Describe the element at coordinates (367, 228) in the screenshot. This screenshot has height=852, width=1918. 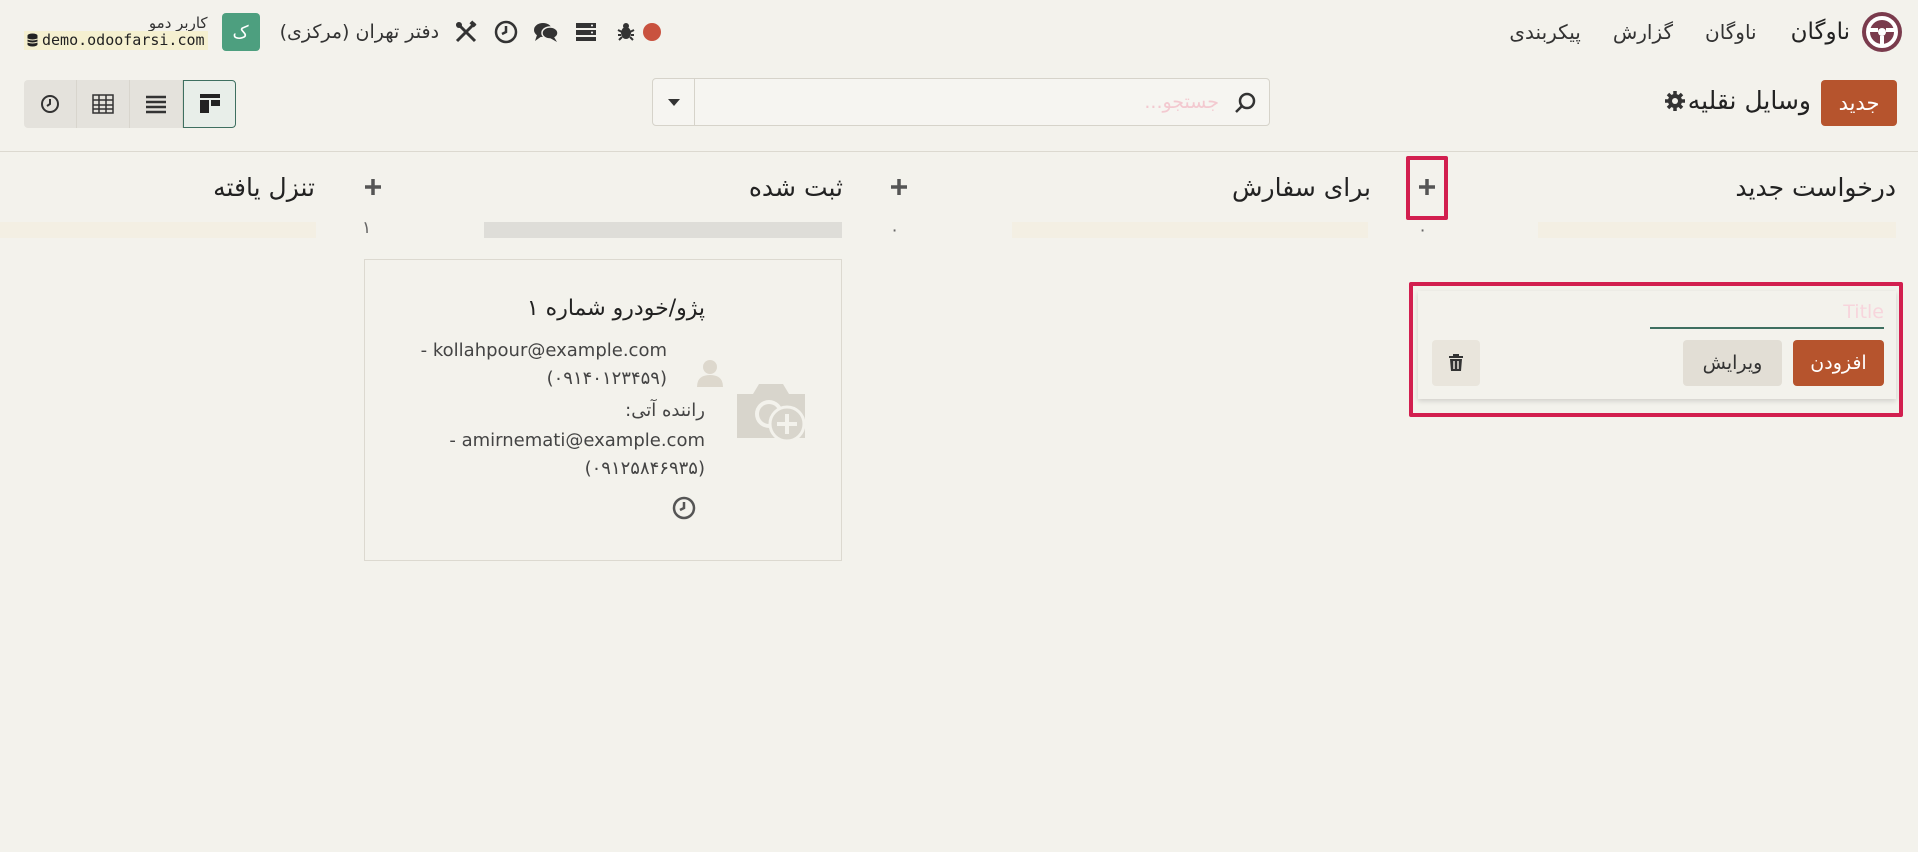
I see `column-count: ۱` at that location.